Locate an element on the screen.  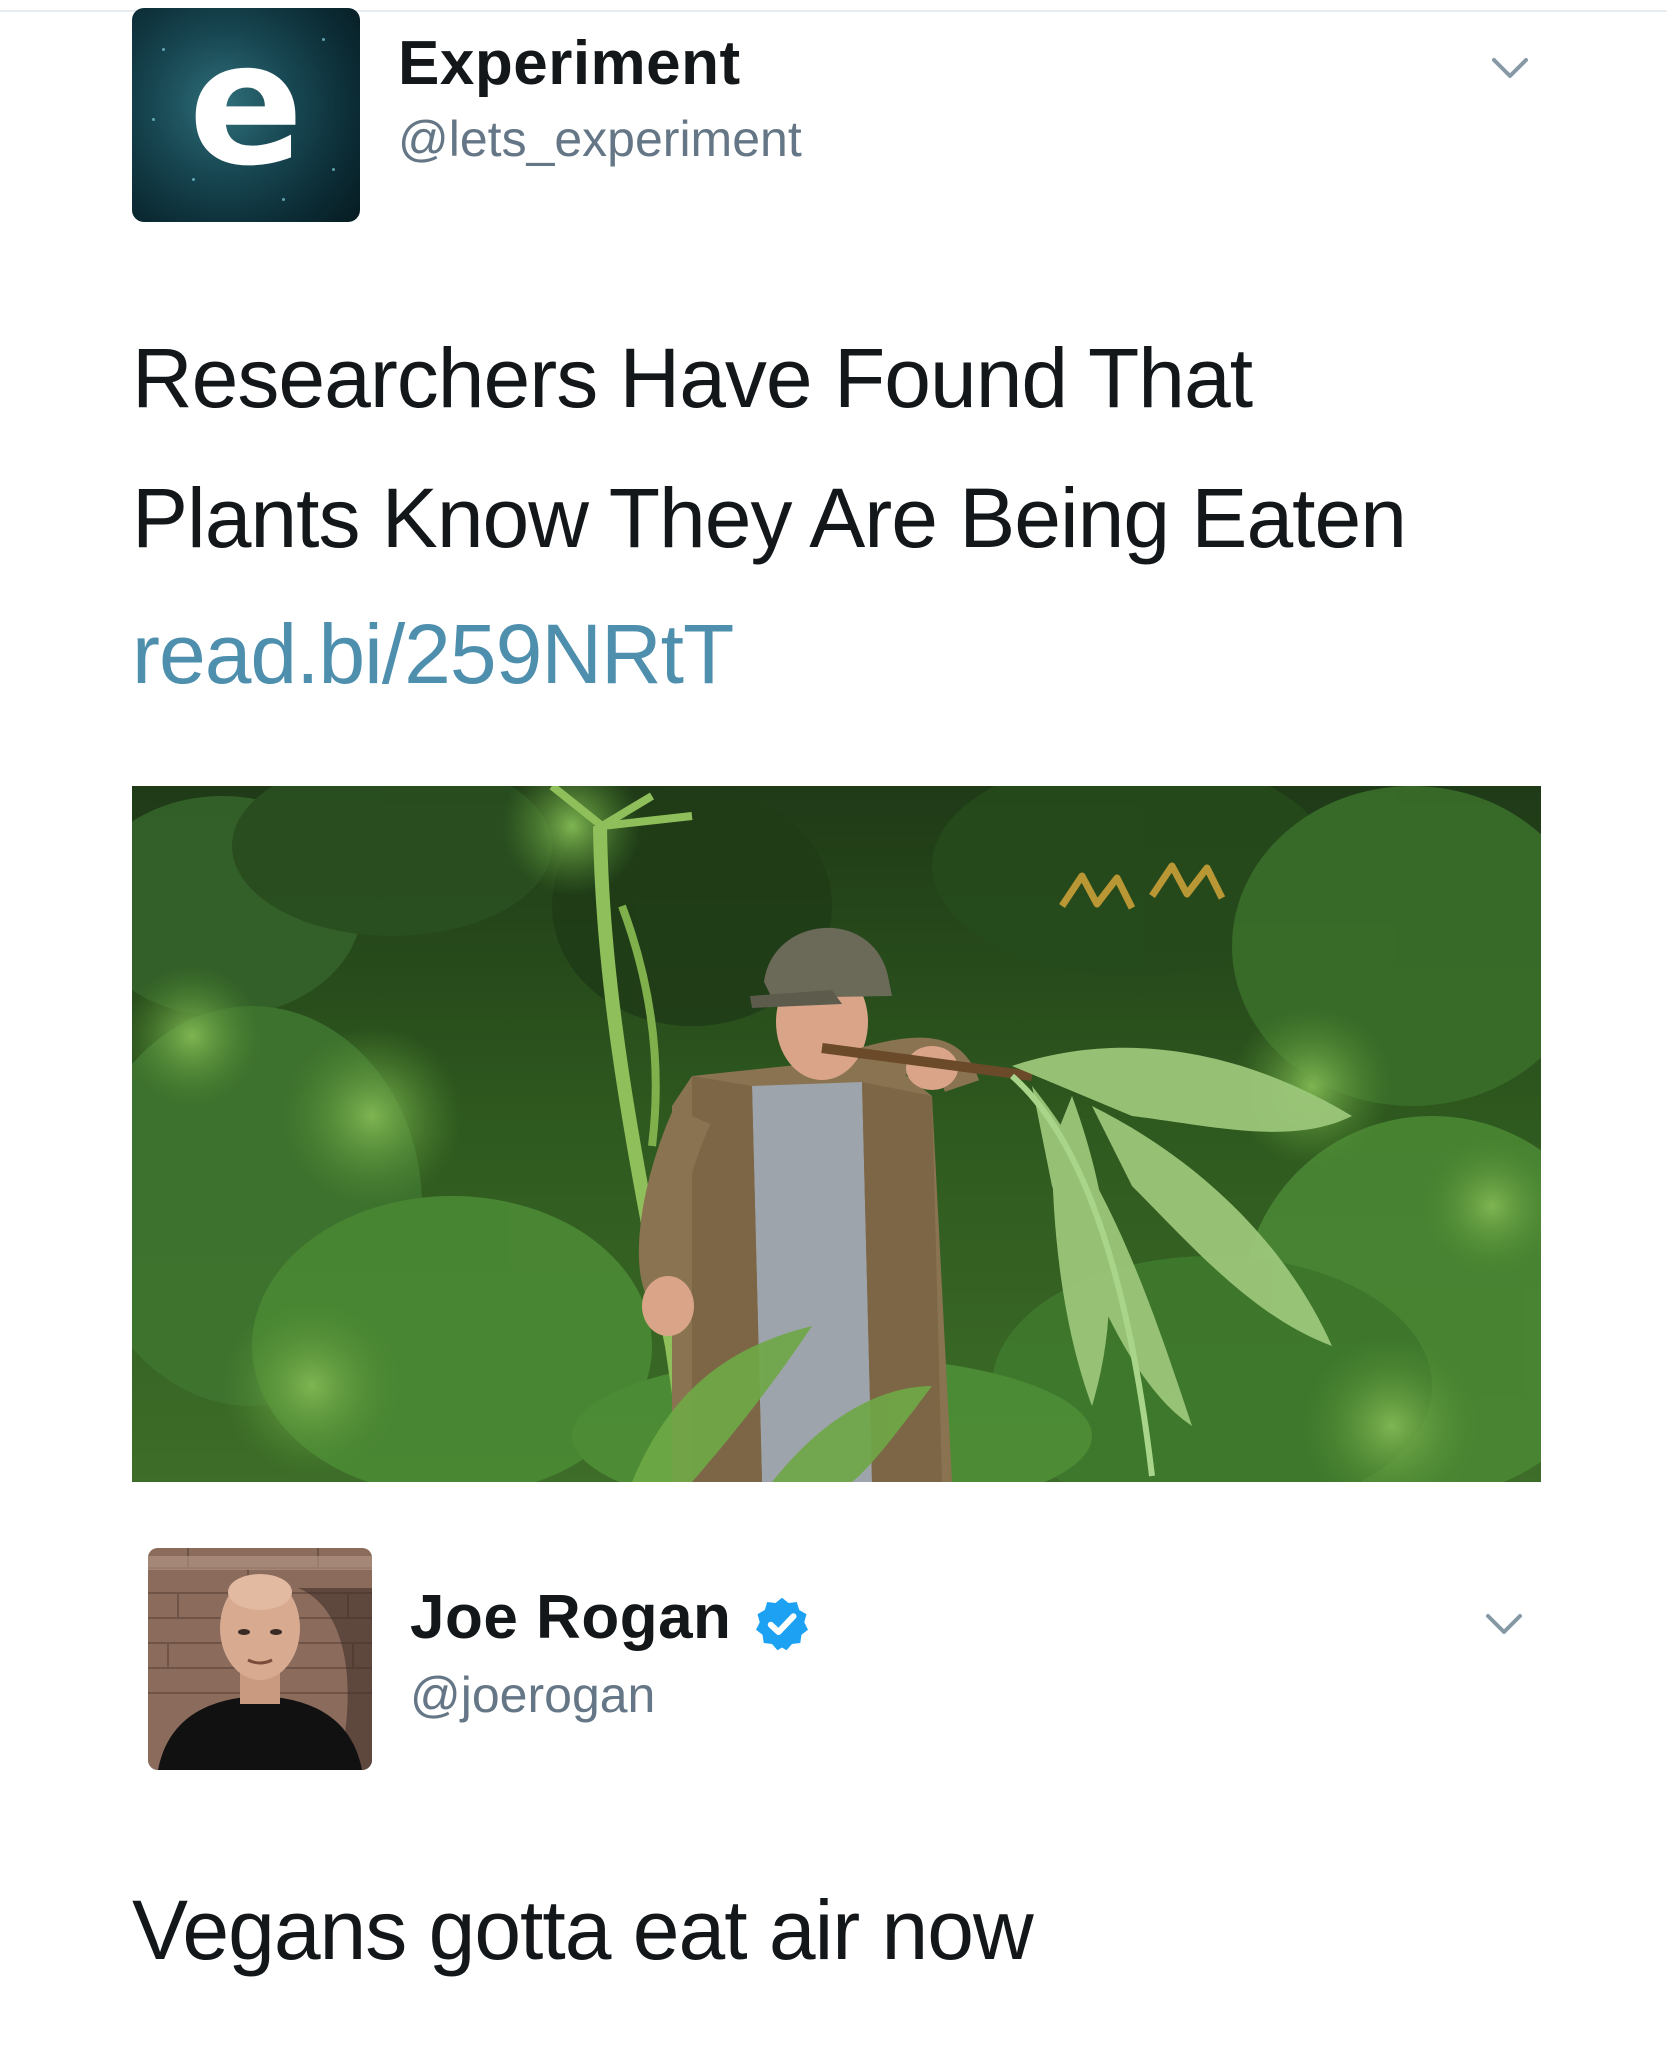
avatar-experiment: e is located at coordinates (246, 115).